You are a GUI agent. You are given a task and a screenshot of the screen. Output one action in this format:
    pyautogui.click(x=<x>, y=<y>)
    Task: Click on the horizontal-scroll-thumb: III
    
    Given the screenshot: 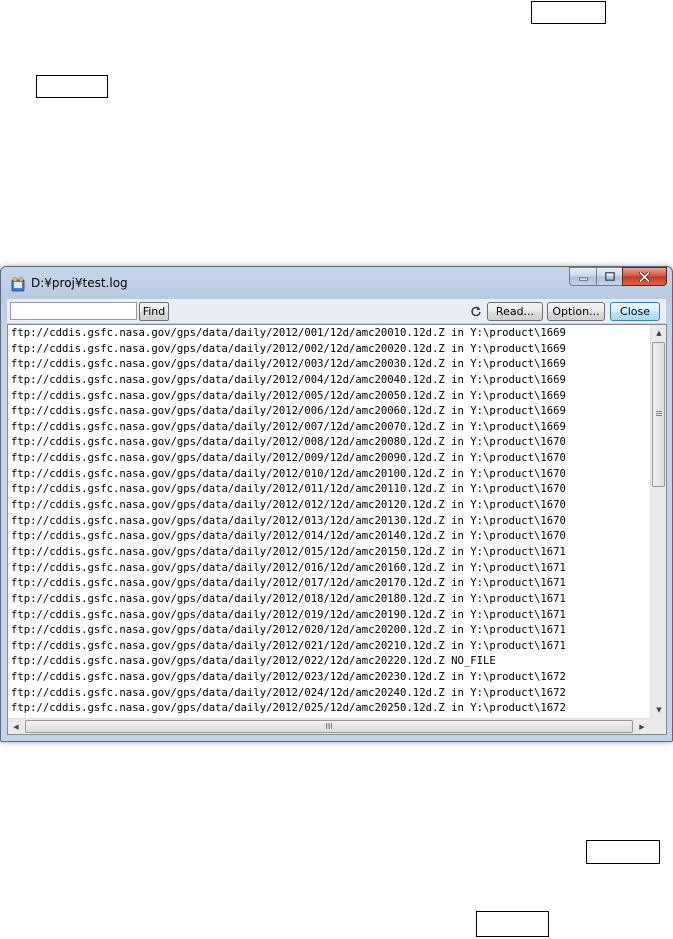 What is the action you would take?
    pyautogui.click(x=329, y=726)
    